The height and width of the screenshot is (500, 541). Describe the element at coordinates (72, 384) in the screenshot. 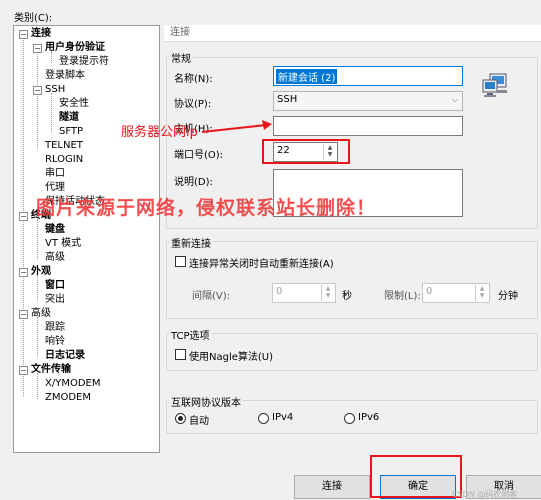

I see `tree-item-xymodem: X/YMODEM` at that location.